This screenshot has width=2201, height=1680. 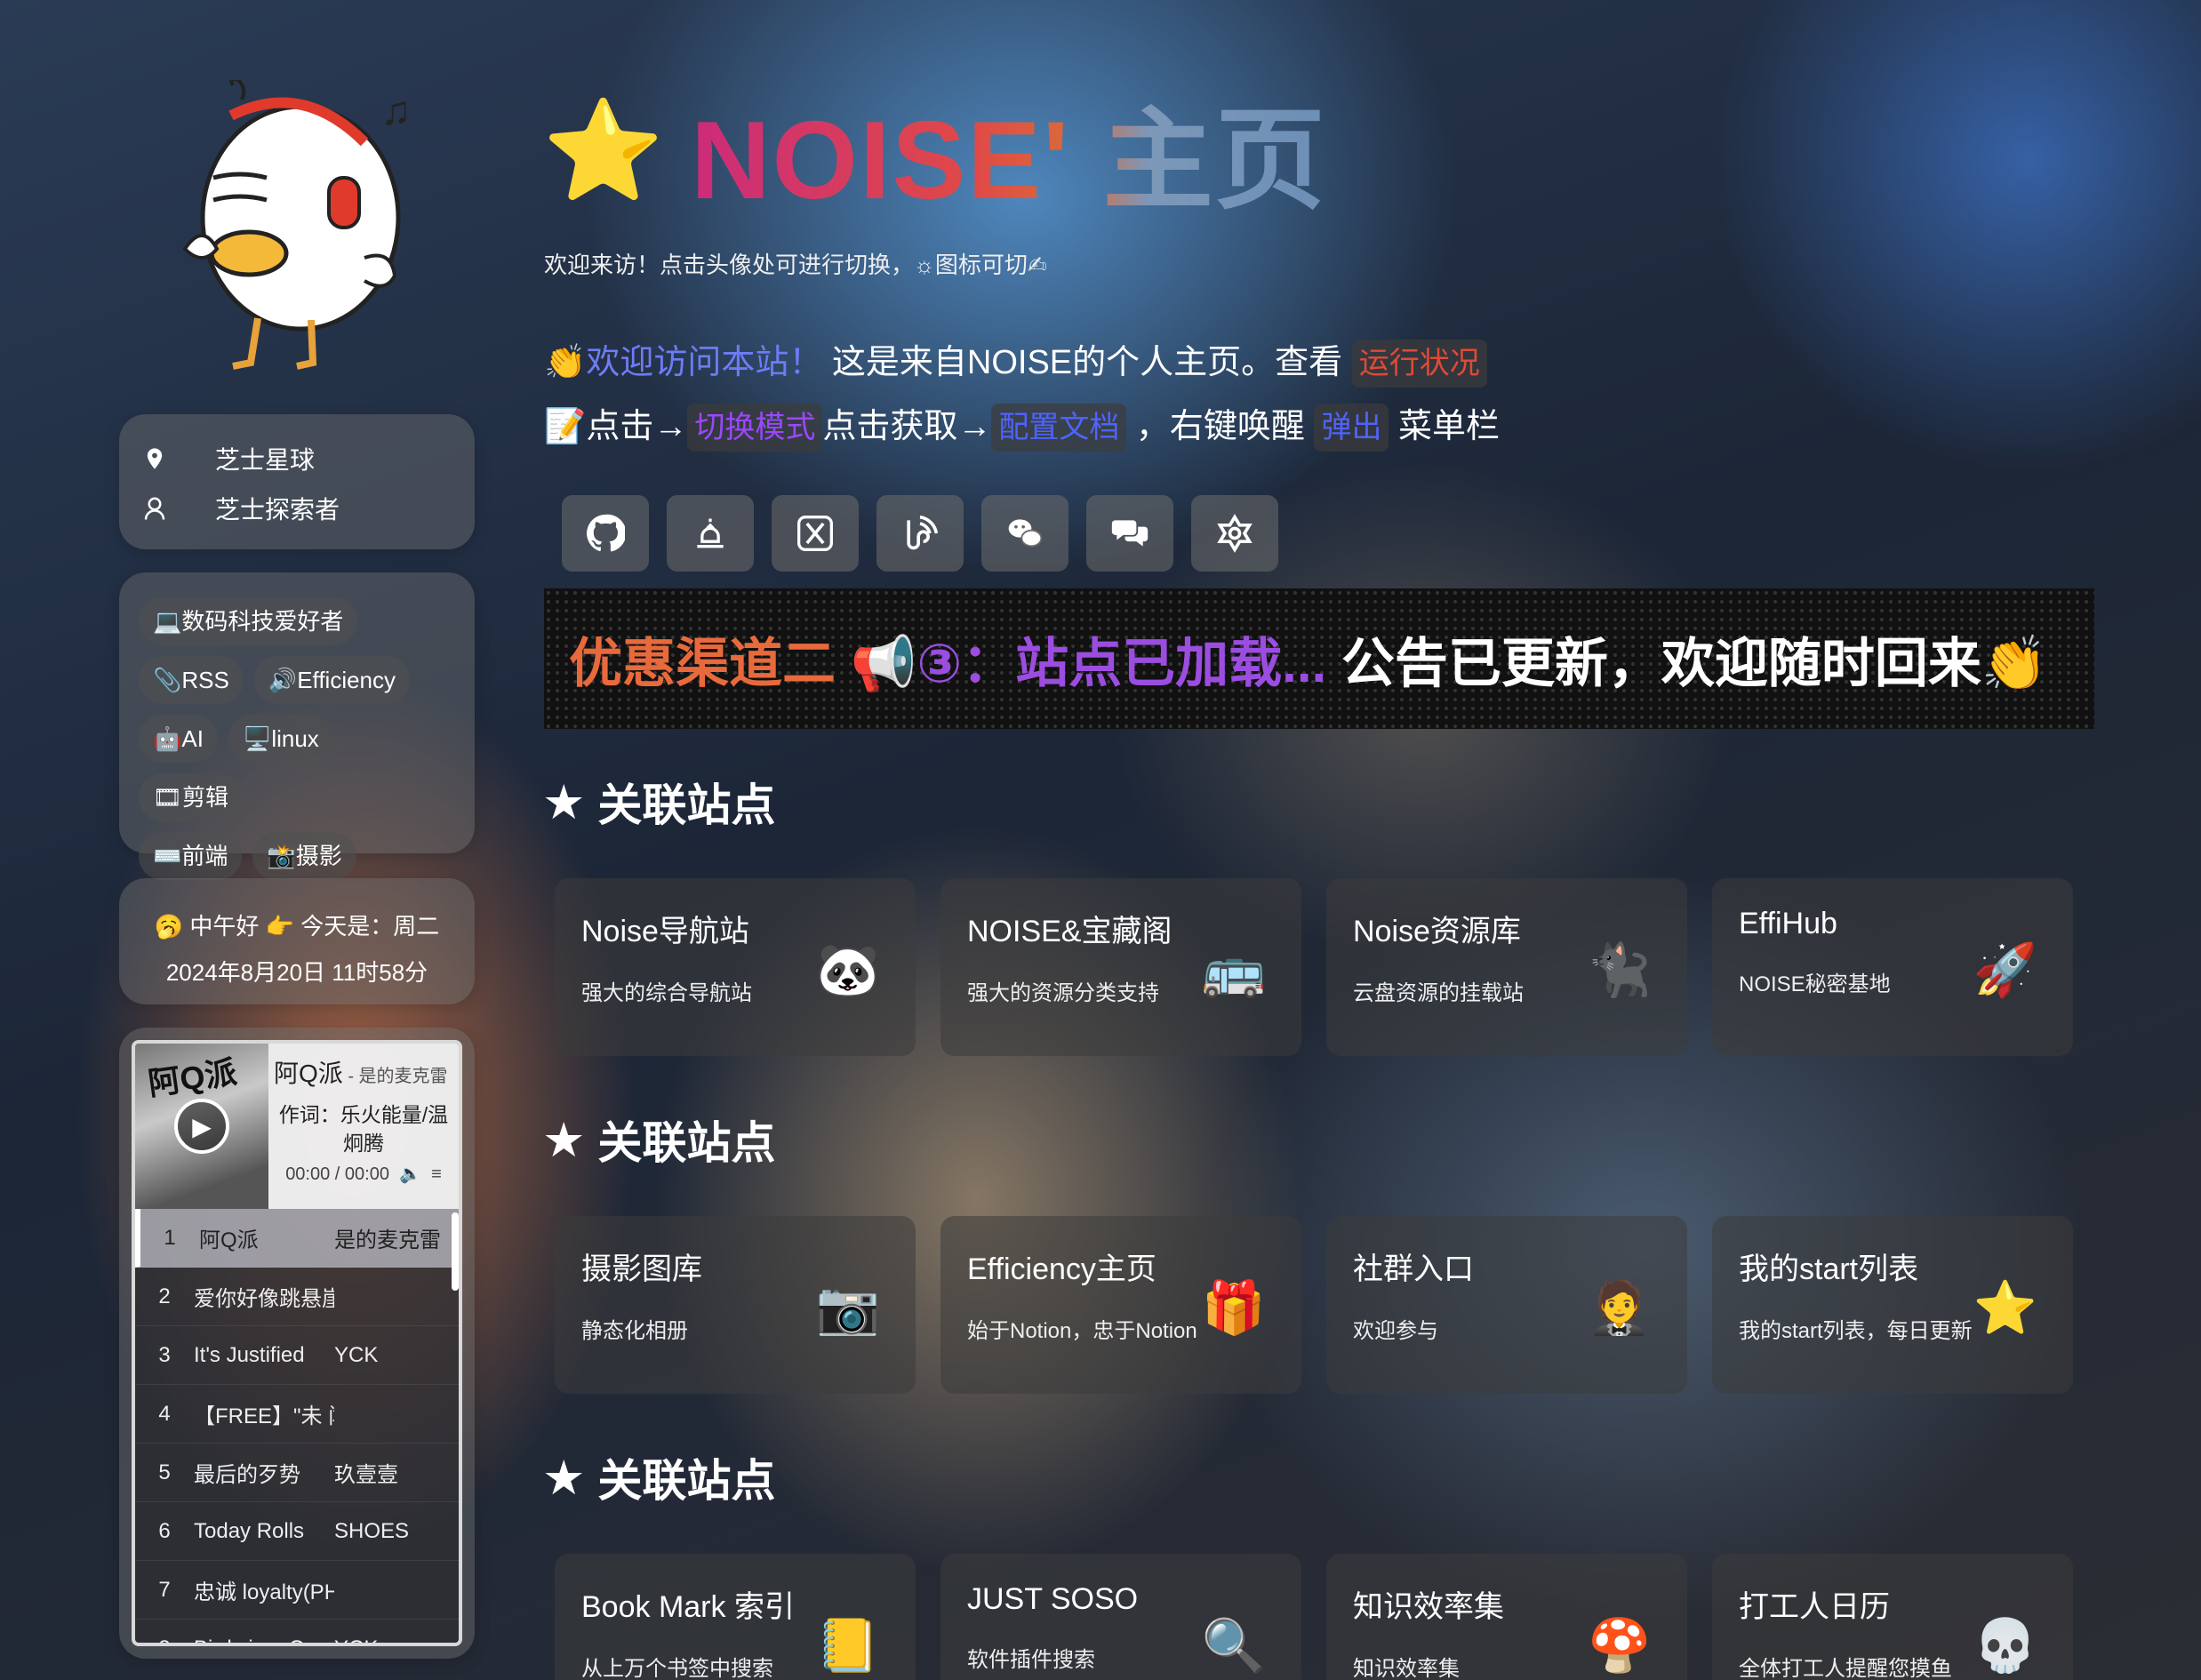 What do you see at coordinates (1507, 1617) in the screenshot?
I see `site-card: 知识效率集 知识效率集 🍄` at bounding box center [1507, 1617].